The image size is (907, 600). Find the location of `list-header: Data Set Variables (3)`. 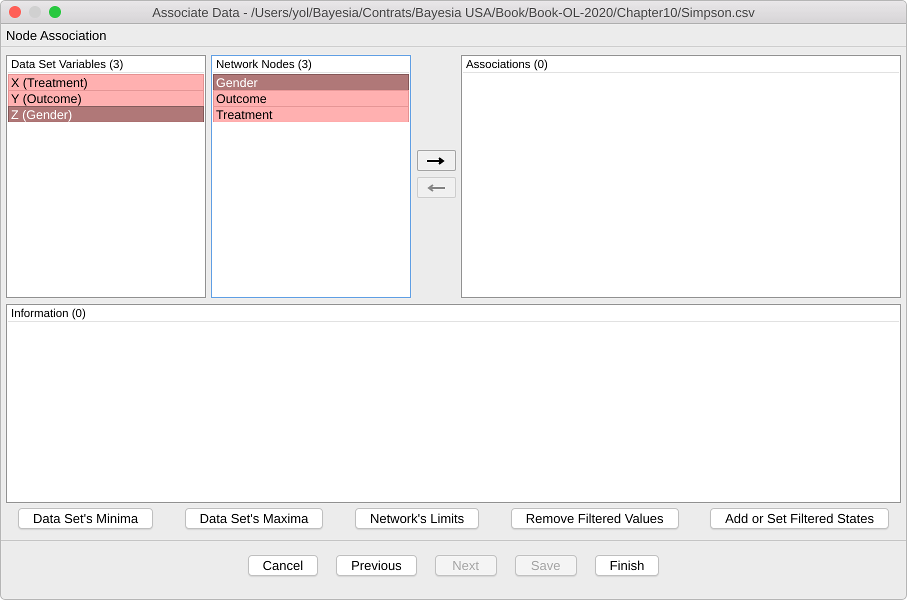

list-header: Data Set Variables (3) is located at coordinates (106, 65).